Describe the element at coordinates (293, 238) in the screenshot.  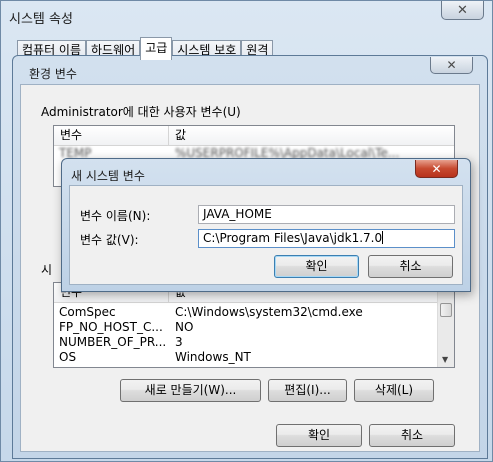
I see `variable-value-text: C:\Program Files\Java\jdk1.7.0` at that location.